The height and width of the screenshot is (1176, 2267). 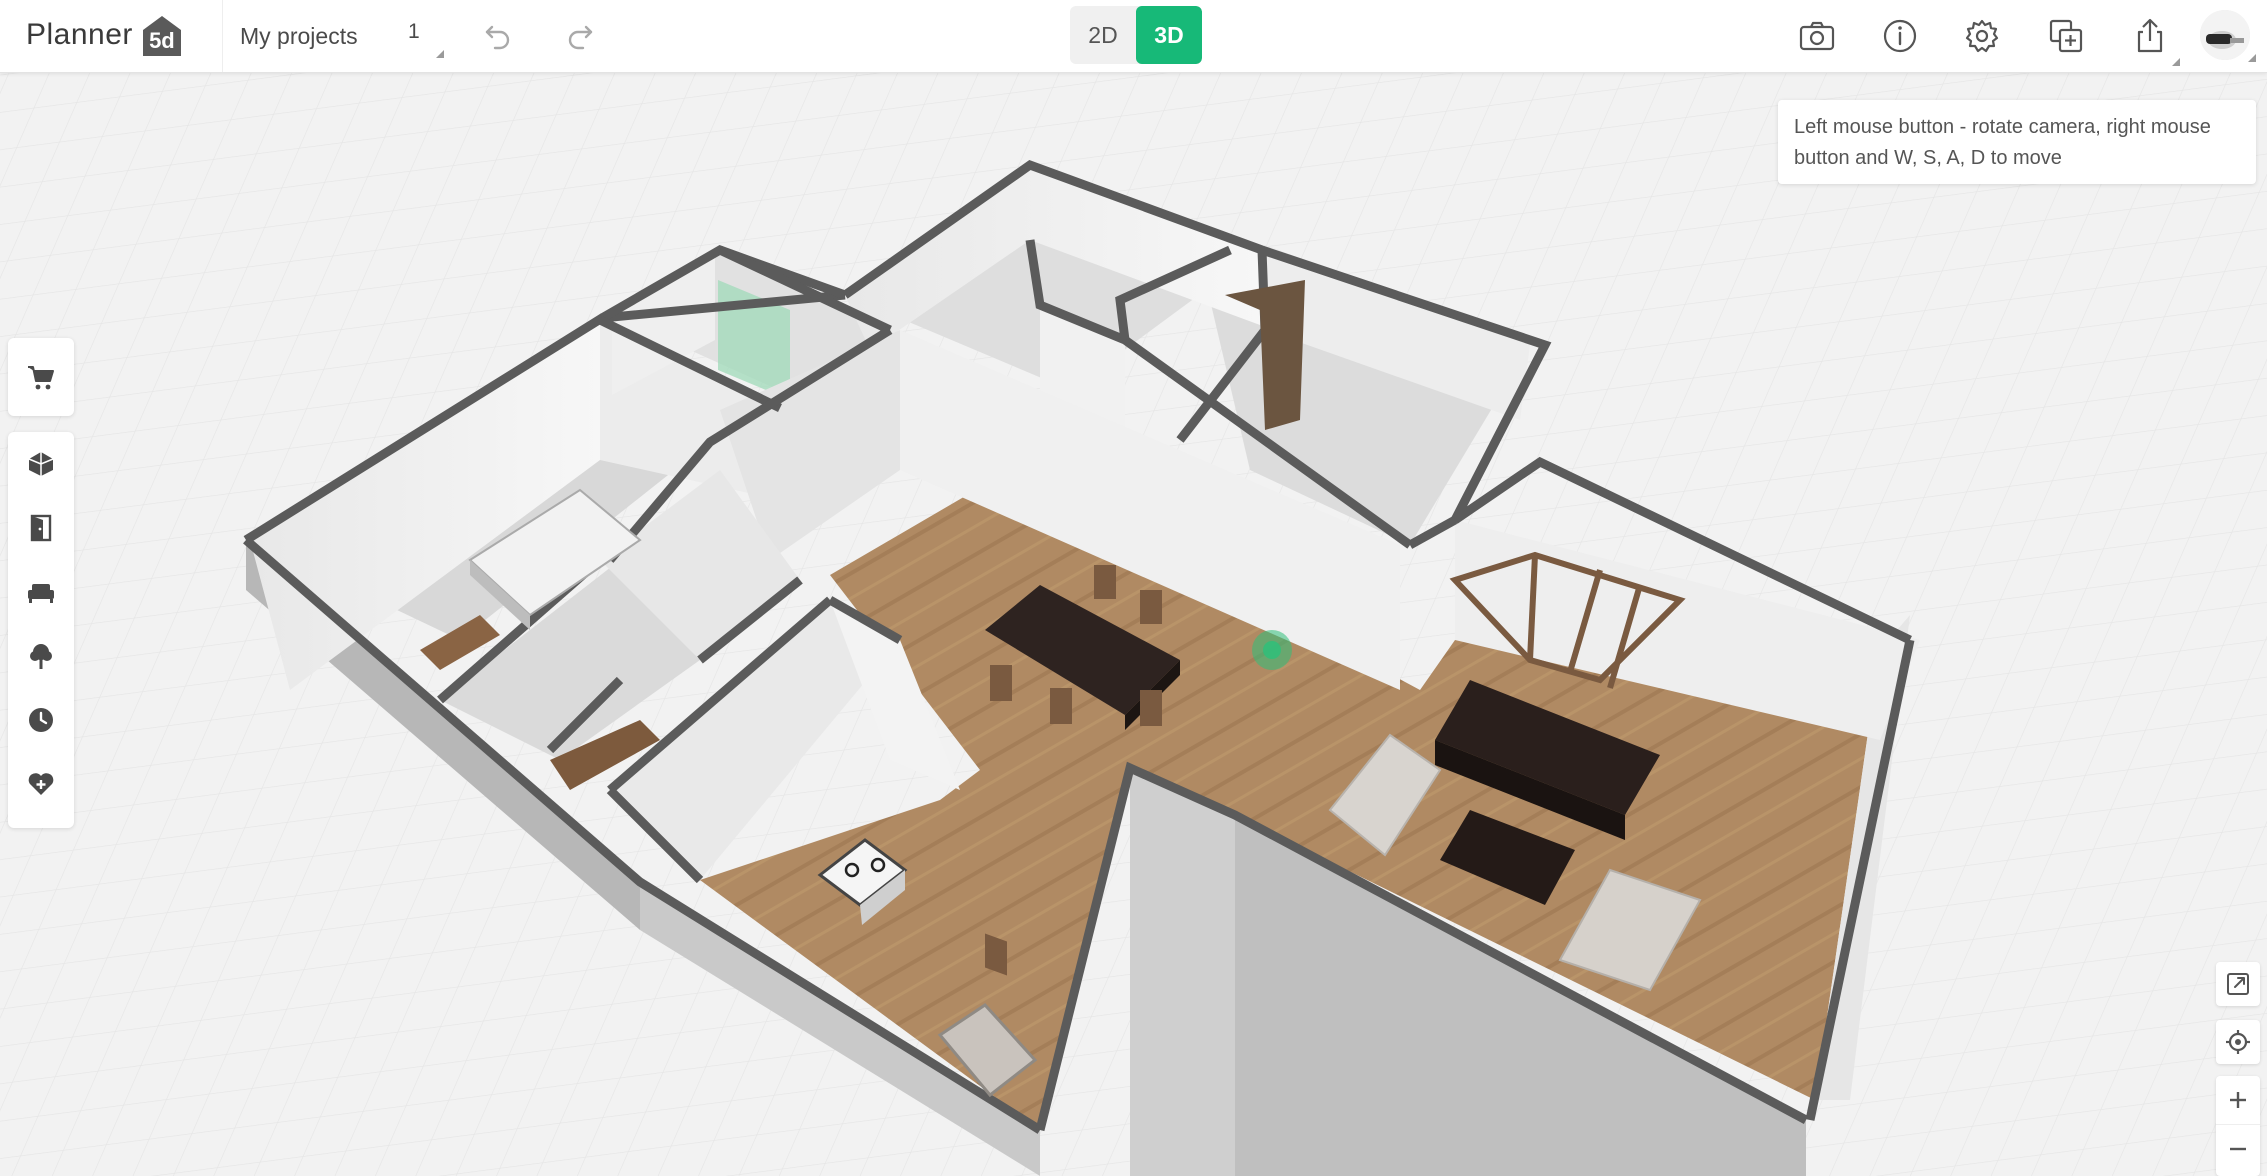 I want to click on cart-icon, so click(x=41, y=378).